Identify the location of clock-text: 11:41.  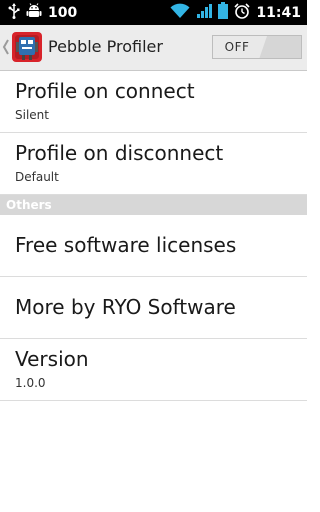
(278, 12).